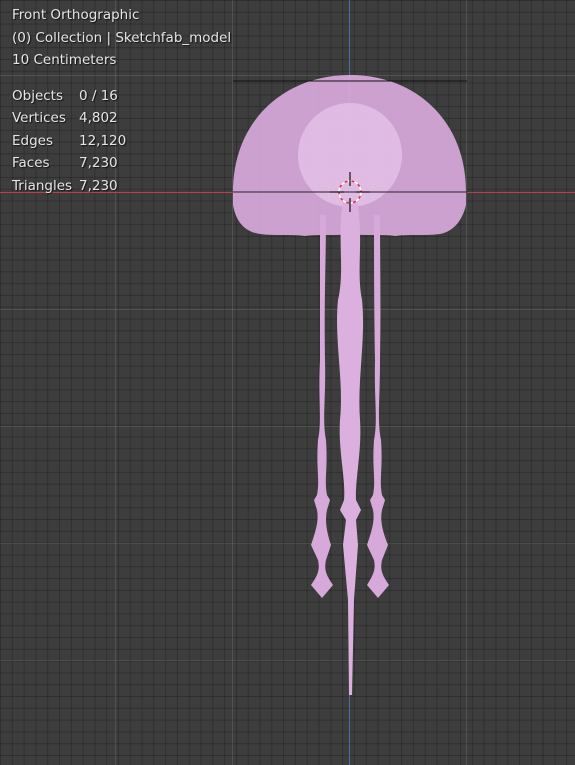 The height and width of the screenshot is (765, 575). What do you see at coordinates (64, 60) in the screenshot?
I see `grid-scale-label: 10 Centimeters` at bounding box center [64, 60].